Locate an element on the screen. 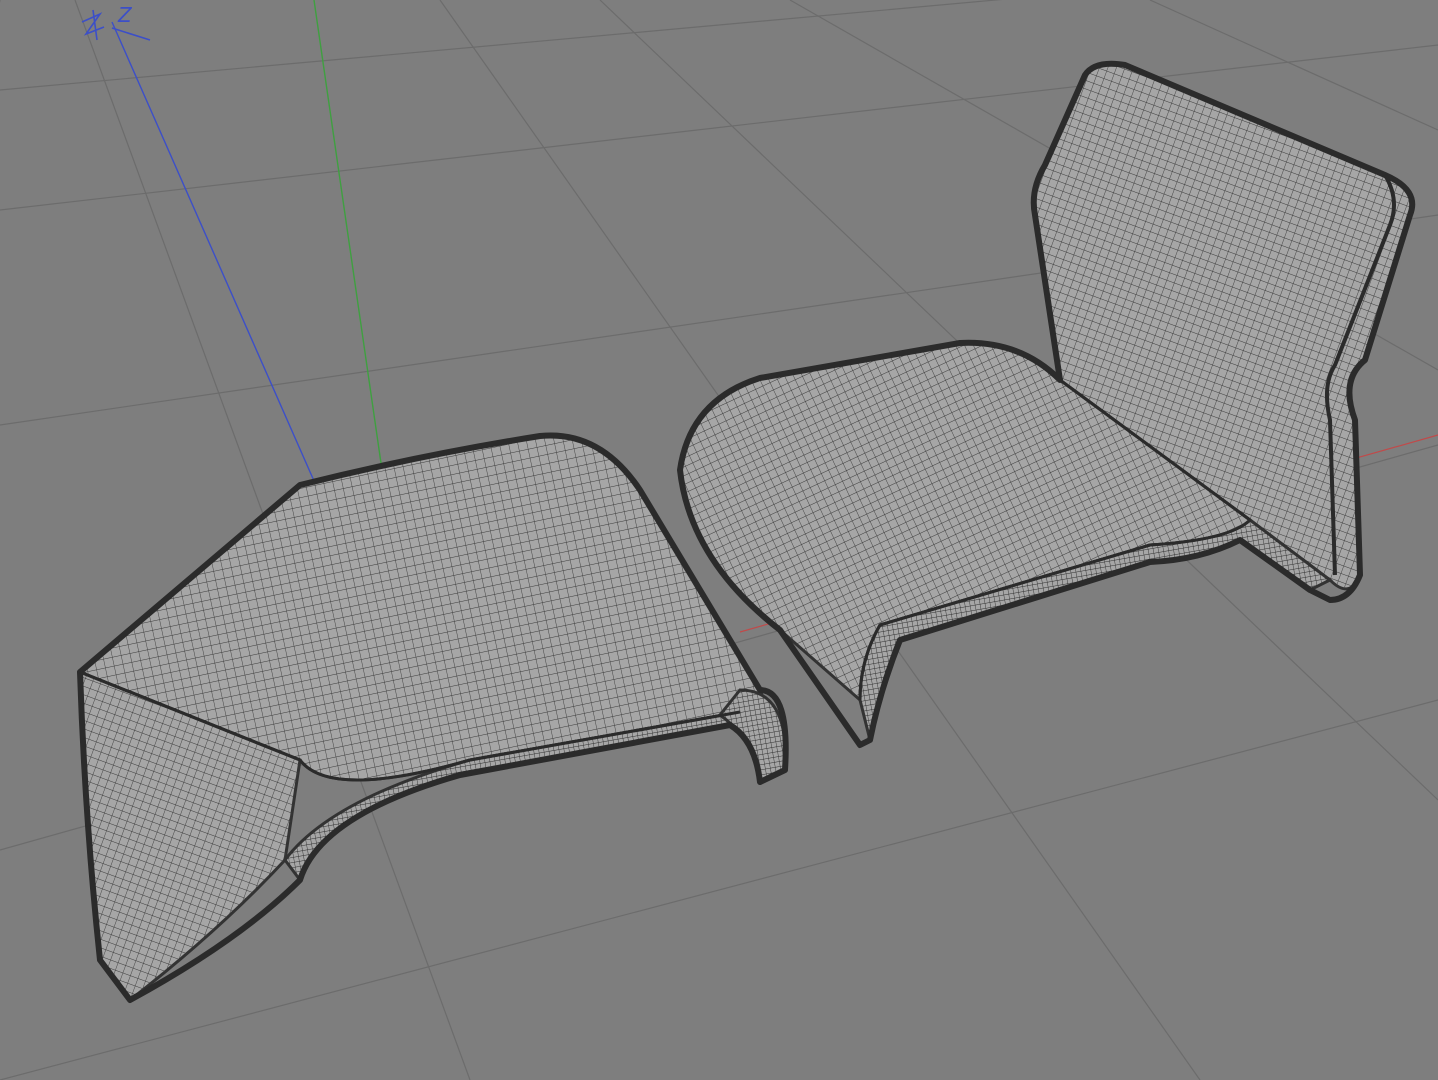 This screenshot has height=1080, width=1438. z-axis-label: Z is located at coordinates (125, 15).